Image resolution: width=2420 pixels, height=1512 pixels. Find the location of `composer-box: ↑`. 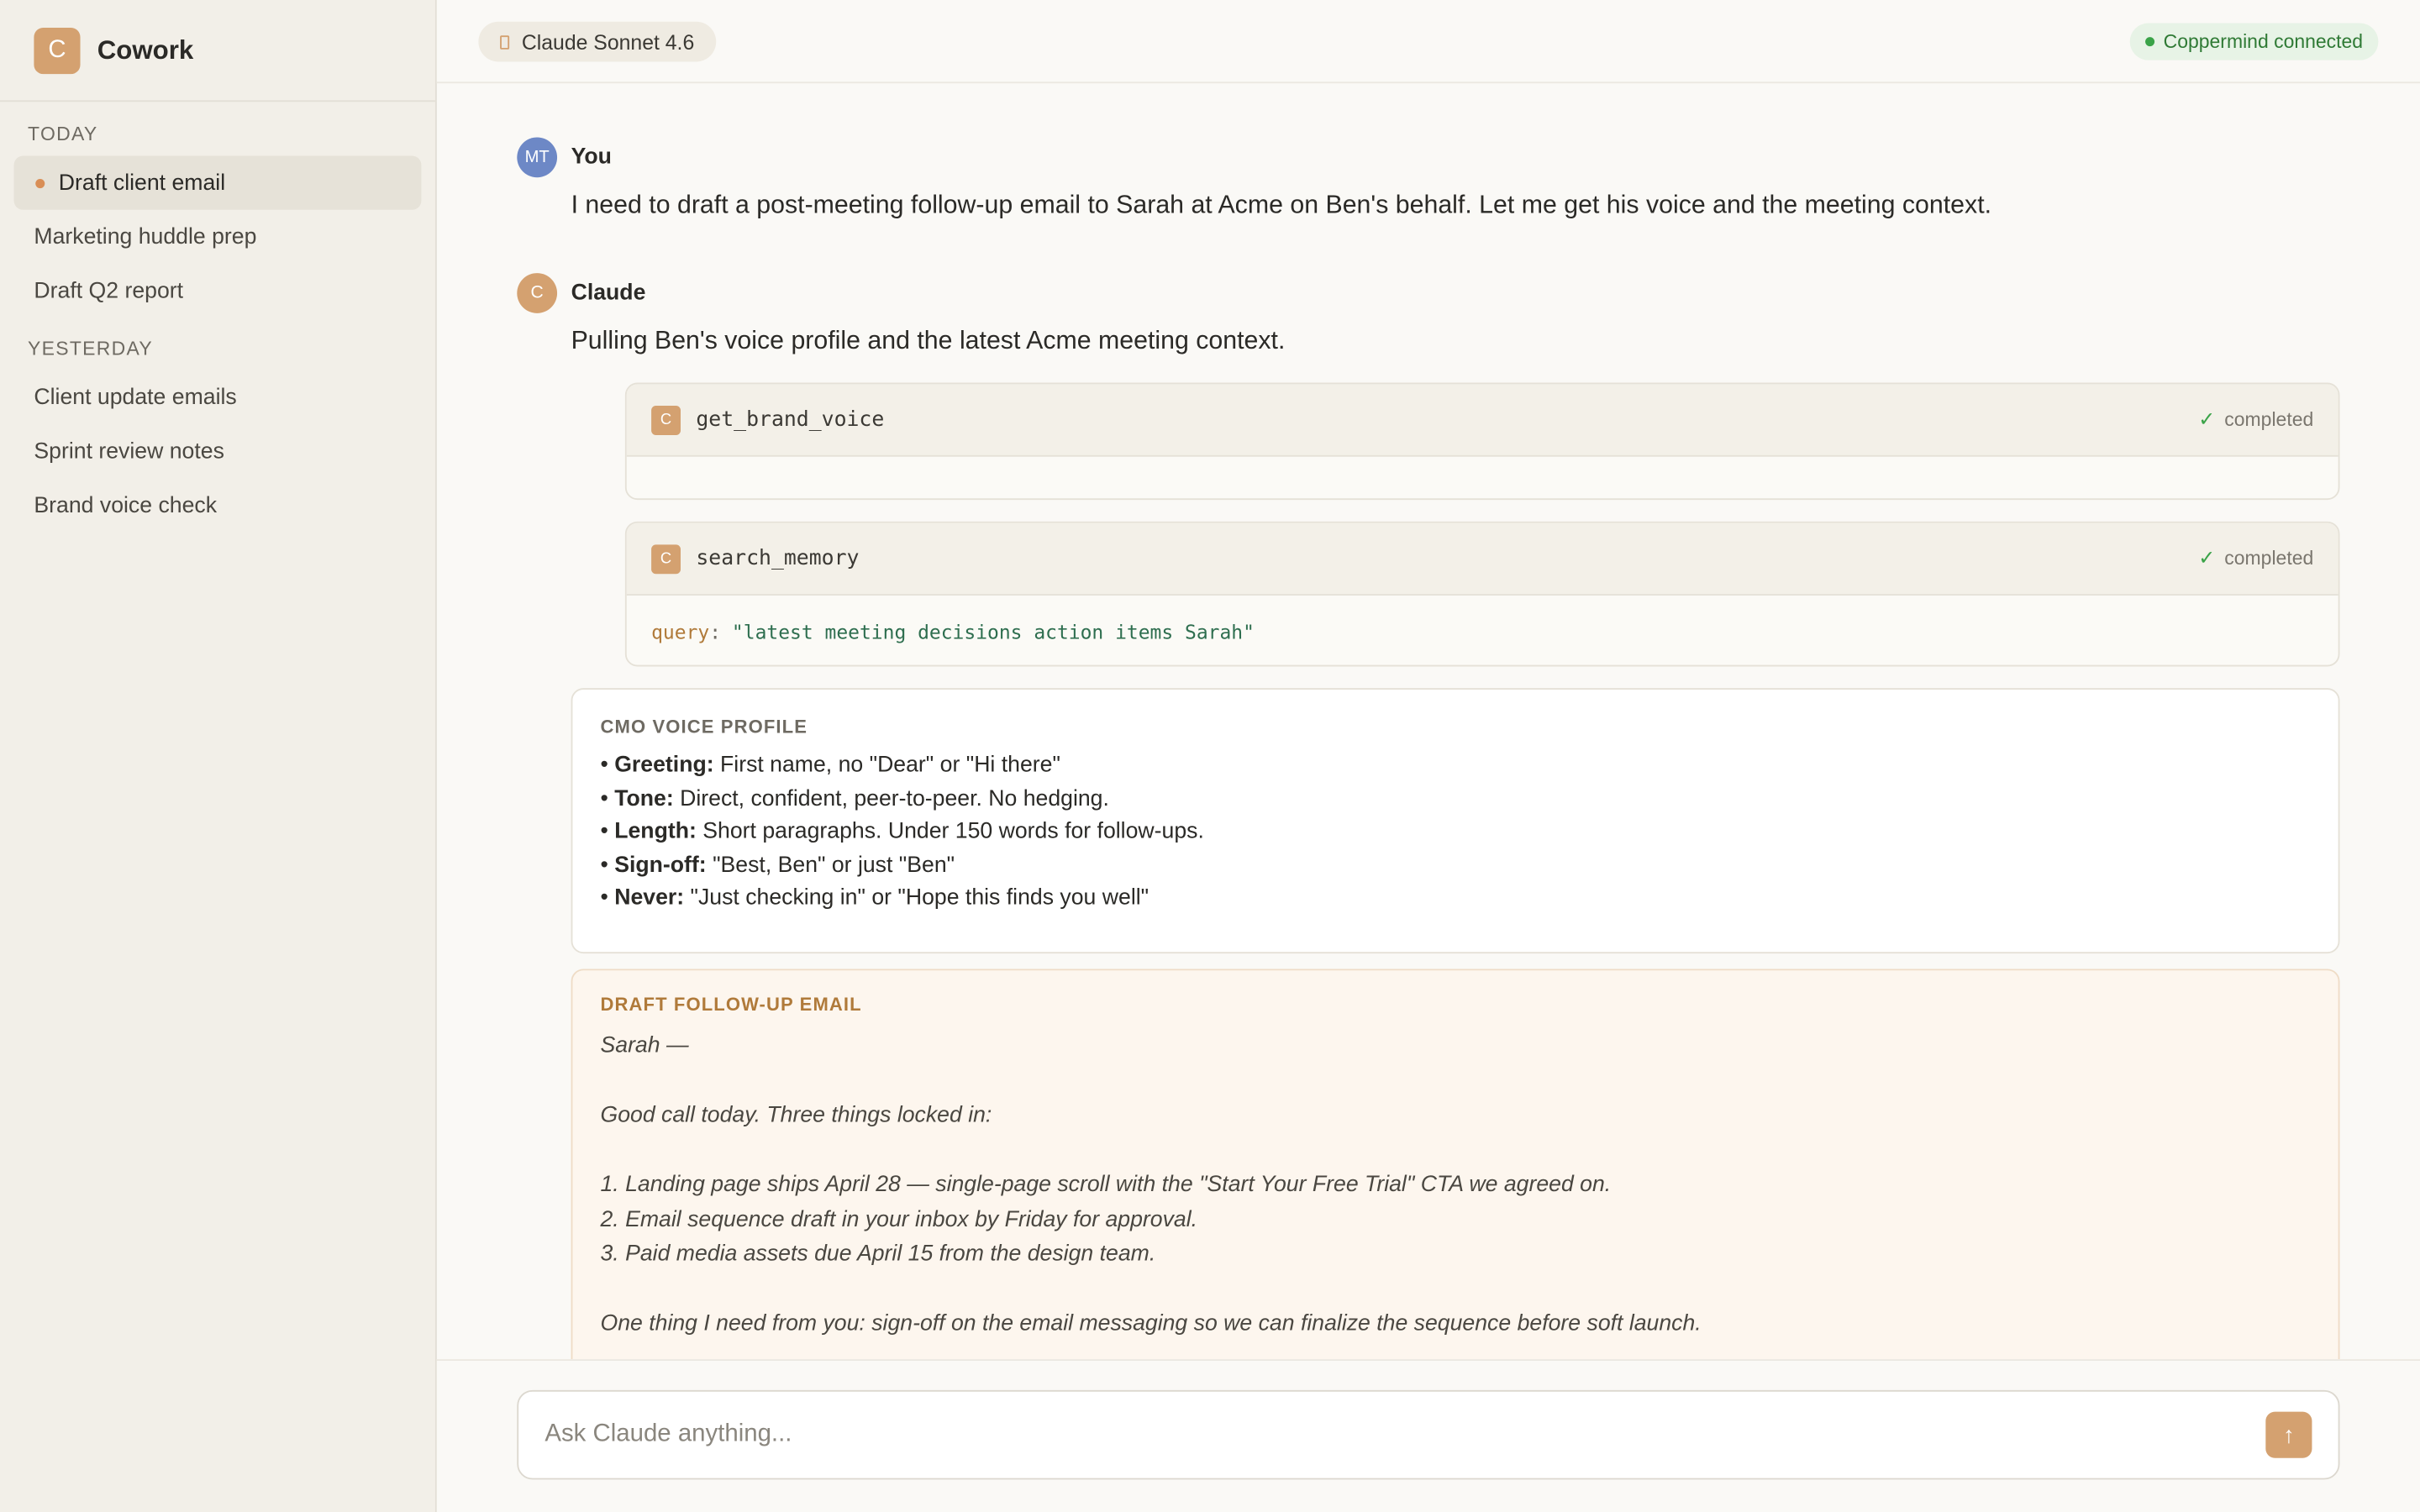

composer-box: ↑ is located at coordinates (1428, 1434).